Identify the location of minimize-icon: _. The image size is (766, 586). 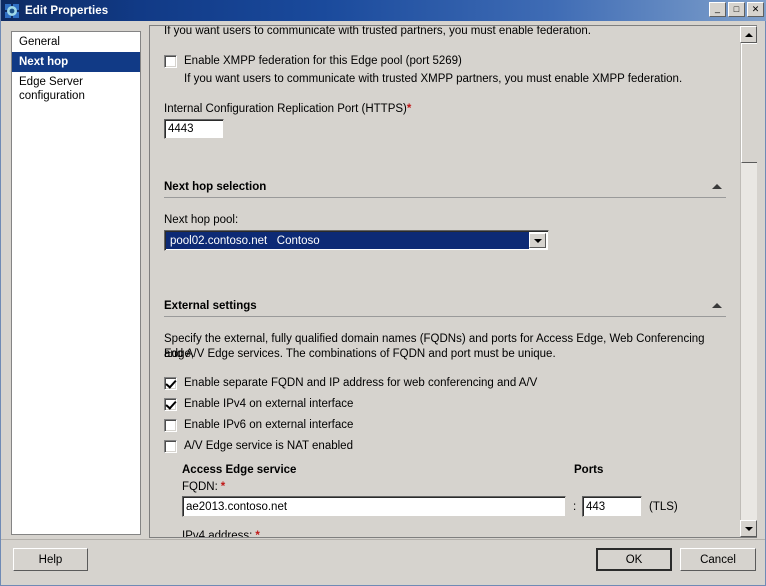
(717, 8).